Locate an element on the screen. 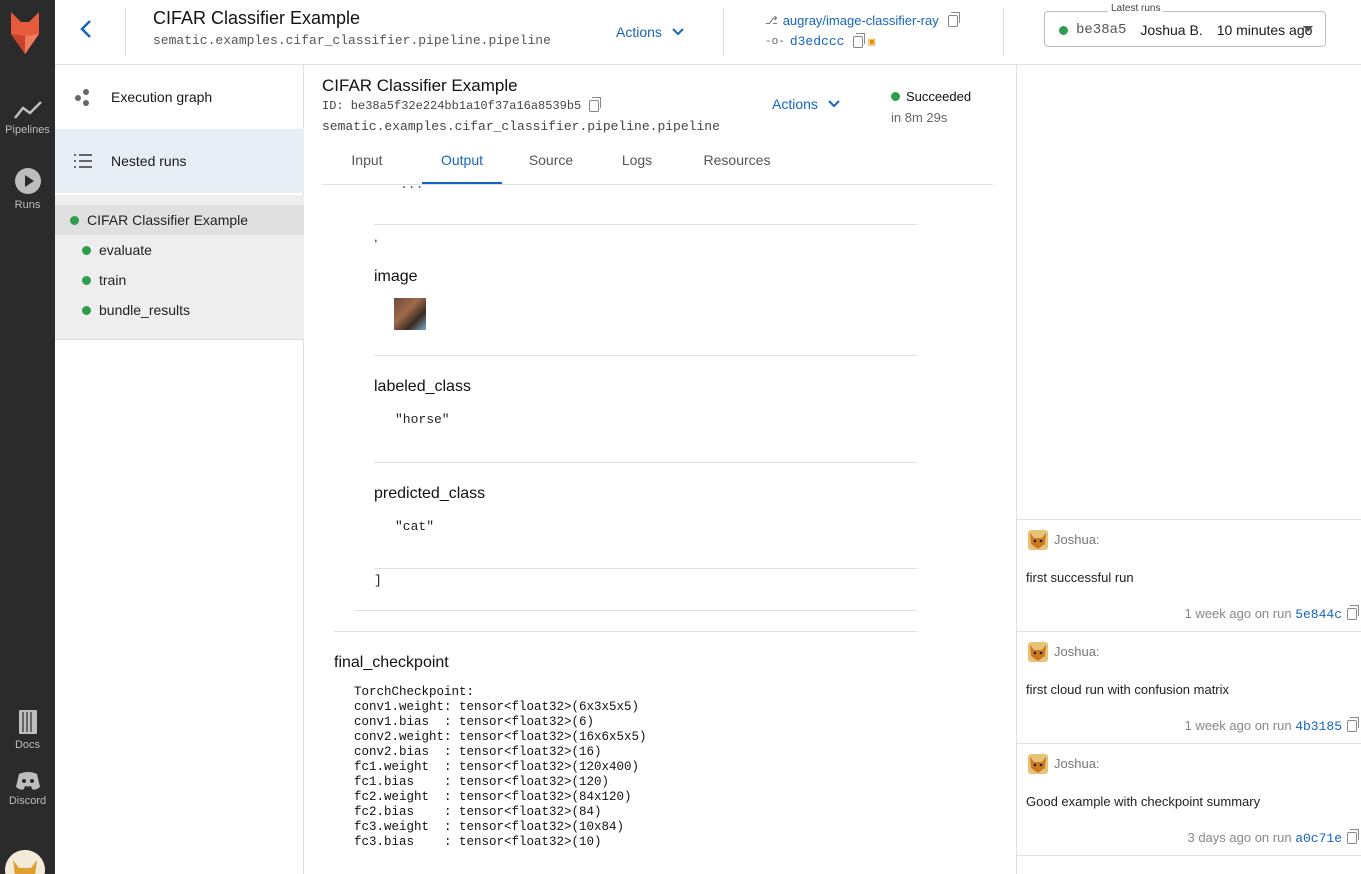 This screenshot has width=1361, height=874. tab-resources: Resources is located at coordinates (737, 168).